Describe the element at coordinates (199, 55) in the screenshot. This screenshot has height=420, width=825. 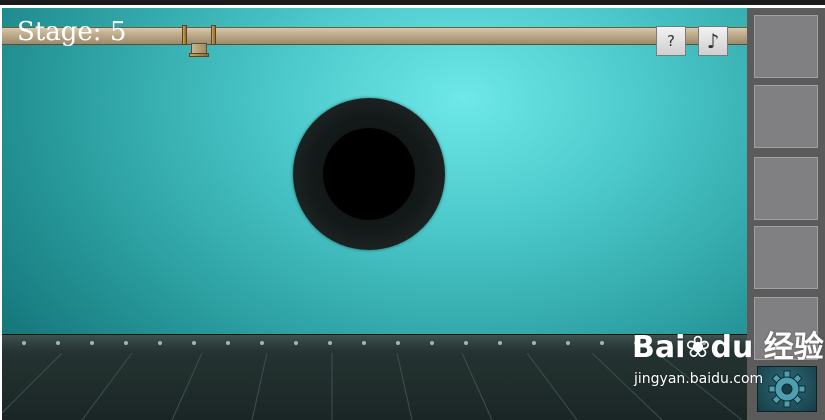
I see `pipe-tee-outlet` at that location.